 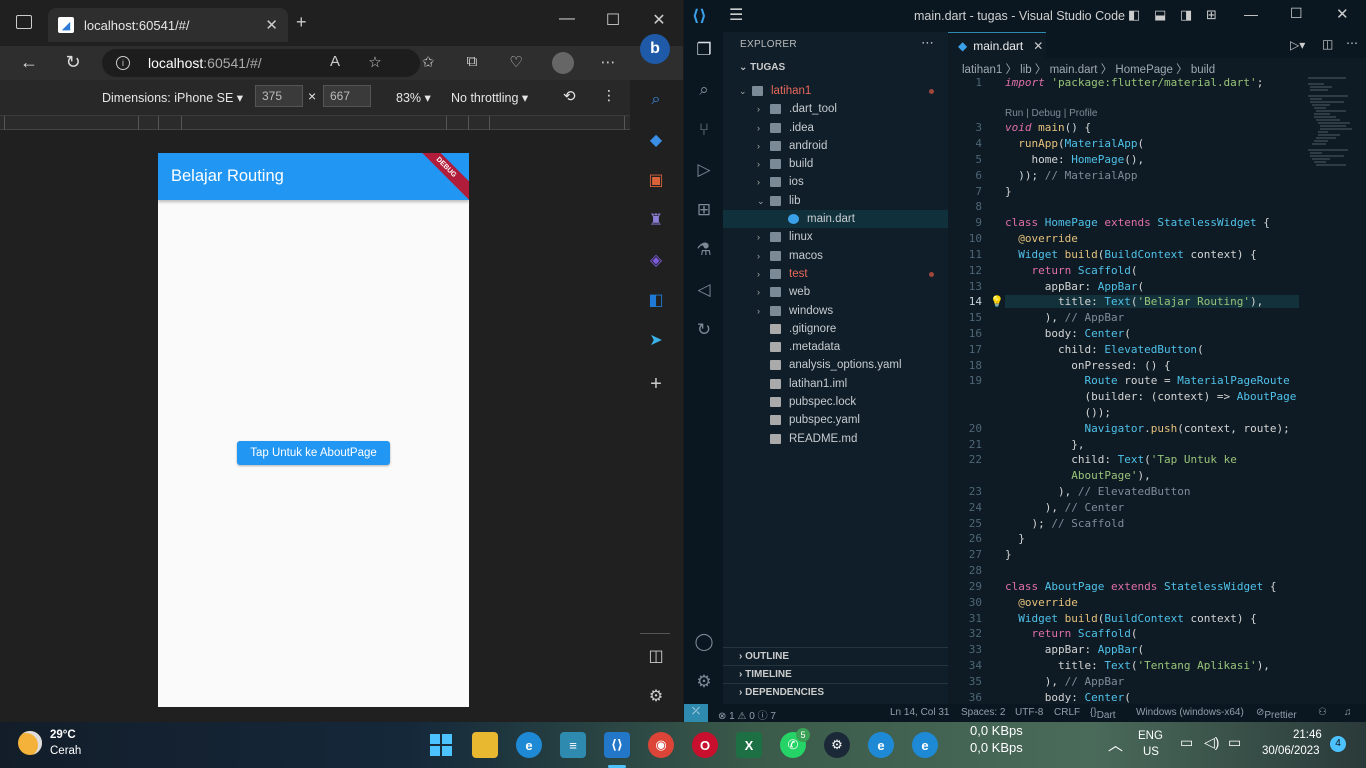 I want to click on vs-minimize-icon: —, so click(x=1251, y=14).